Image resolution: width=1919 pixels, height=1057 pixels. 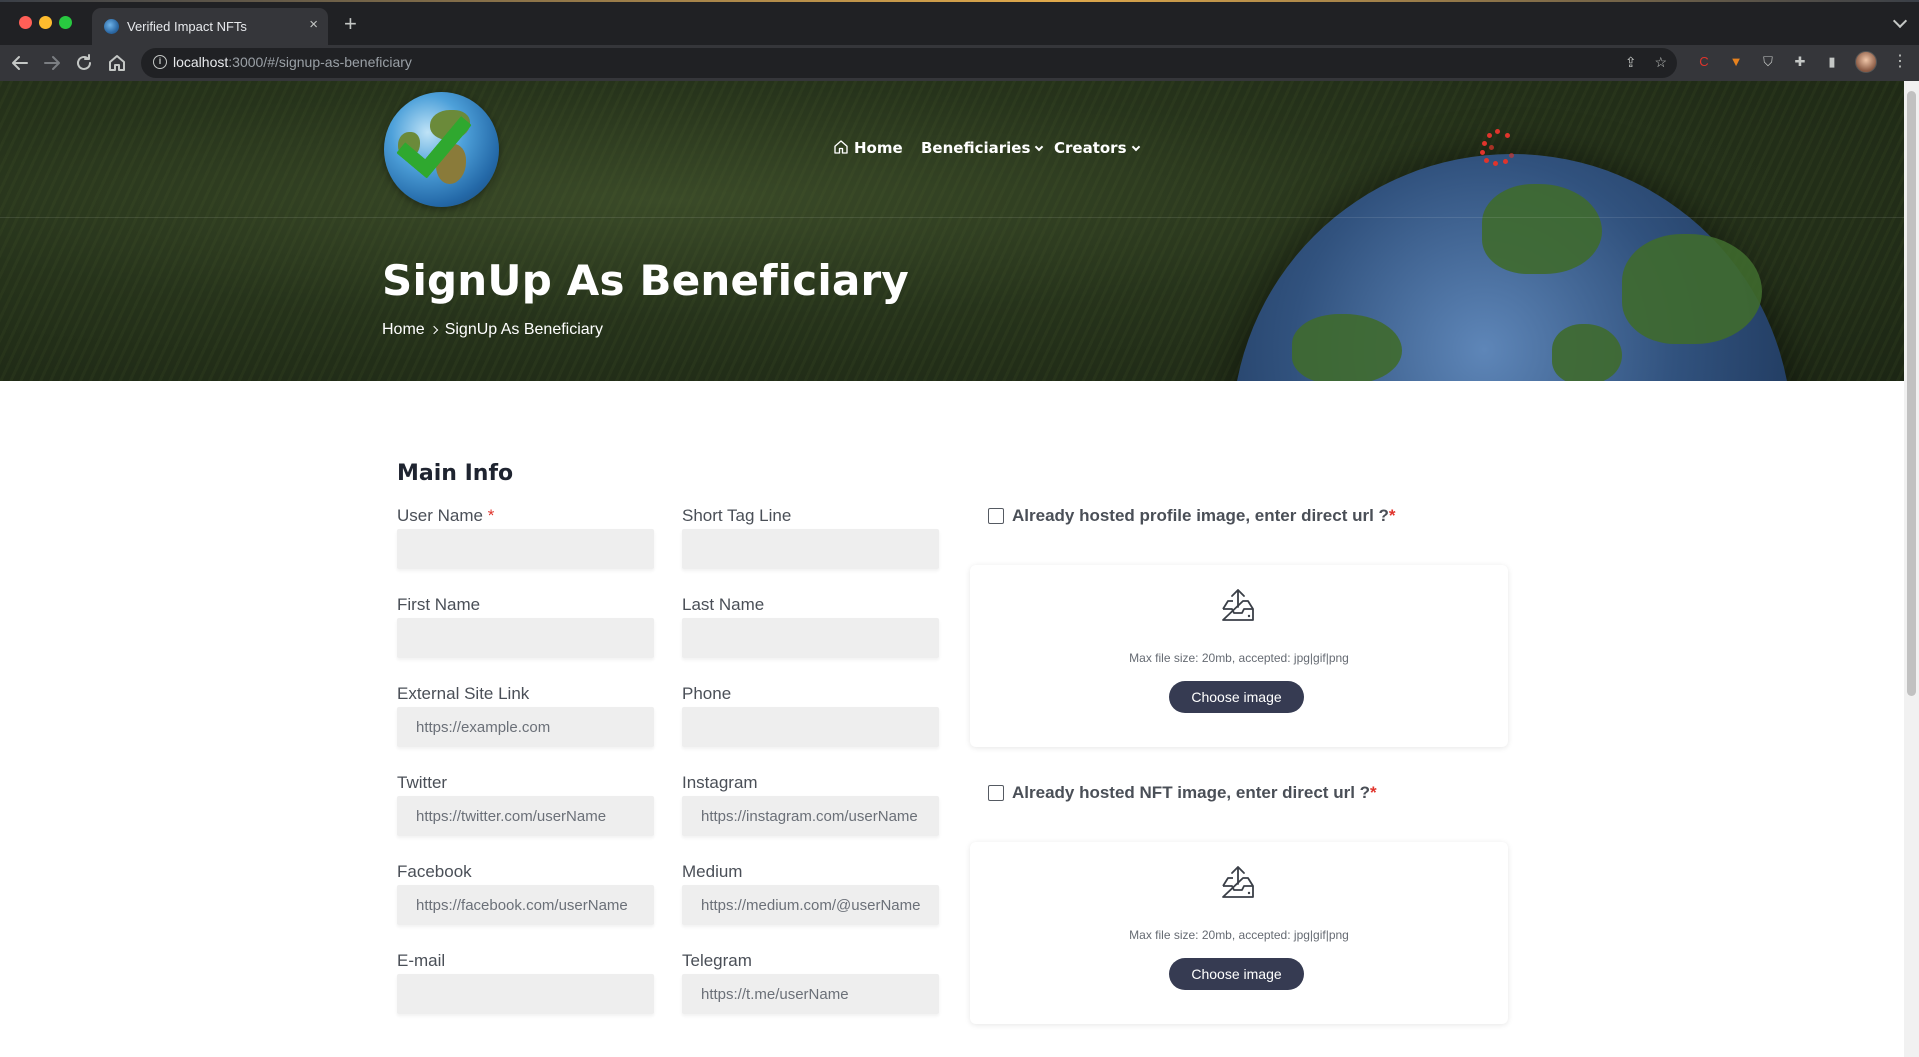 What do you see at coordinates (160, 62) in the screenshot?
I see `site-info-icon: i` at bounding box center [160, 62].